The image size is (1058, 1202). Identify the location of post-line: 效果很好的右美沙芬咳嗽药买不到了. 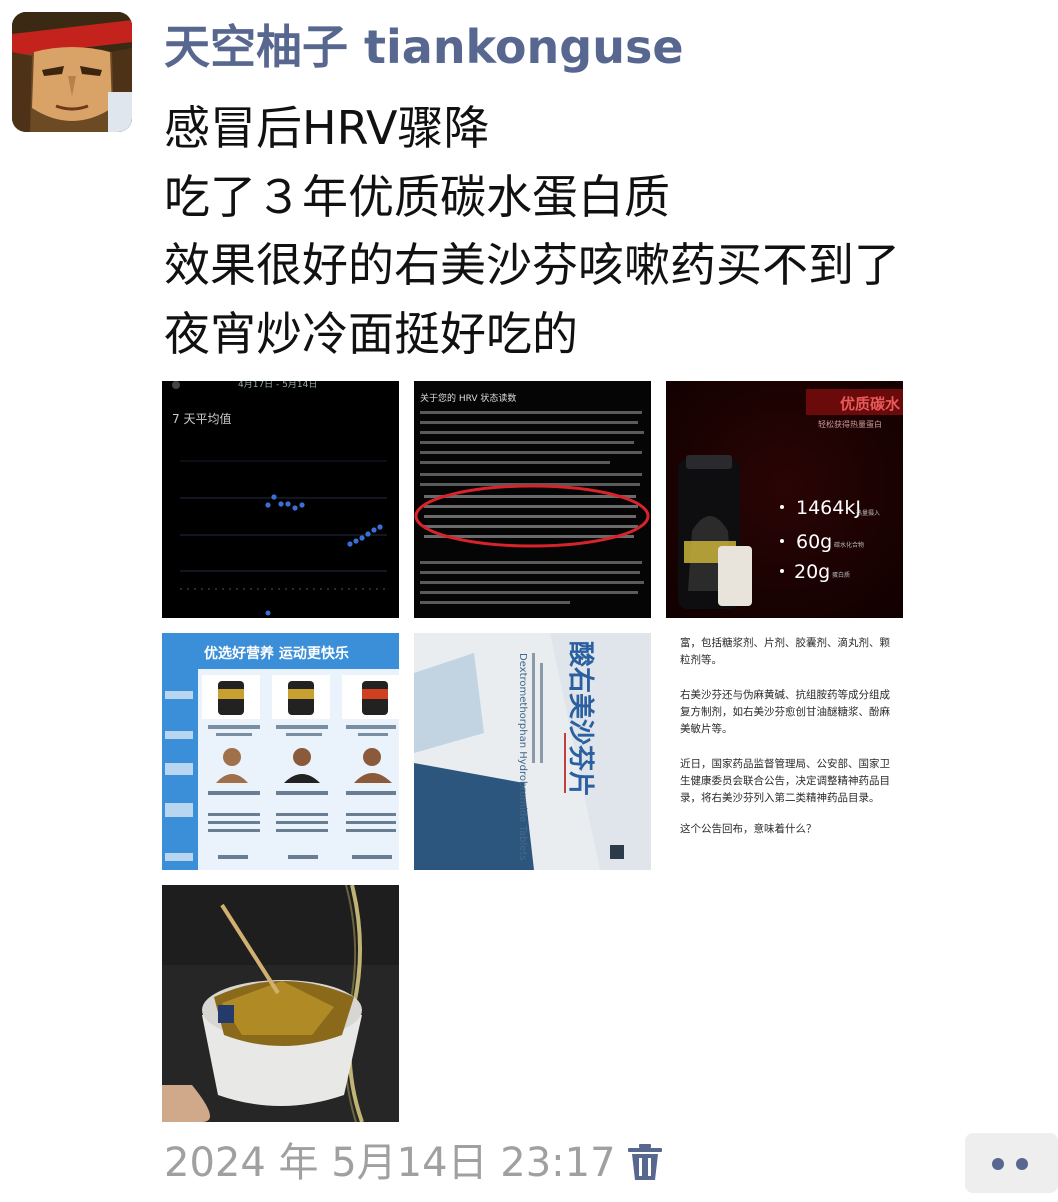
(532, 265).